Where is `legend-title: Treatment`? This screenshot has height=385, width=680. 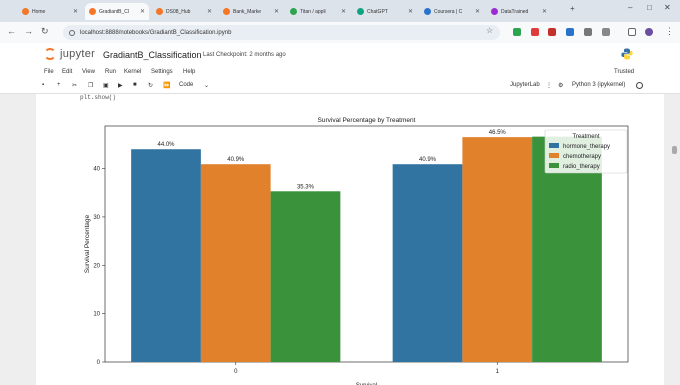
legend-title: Treatment is located at coordinates (585, 137).